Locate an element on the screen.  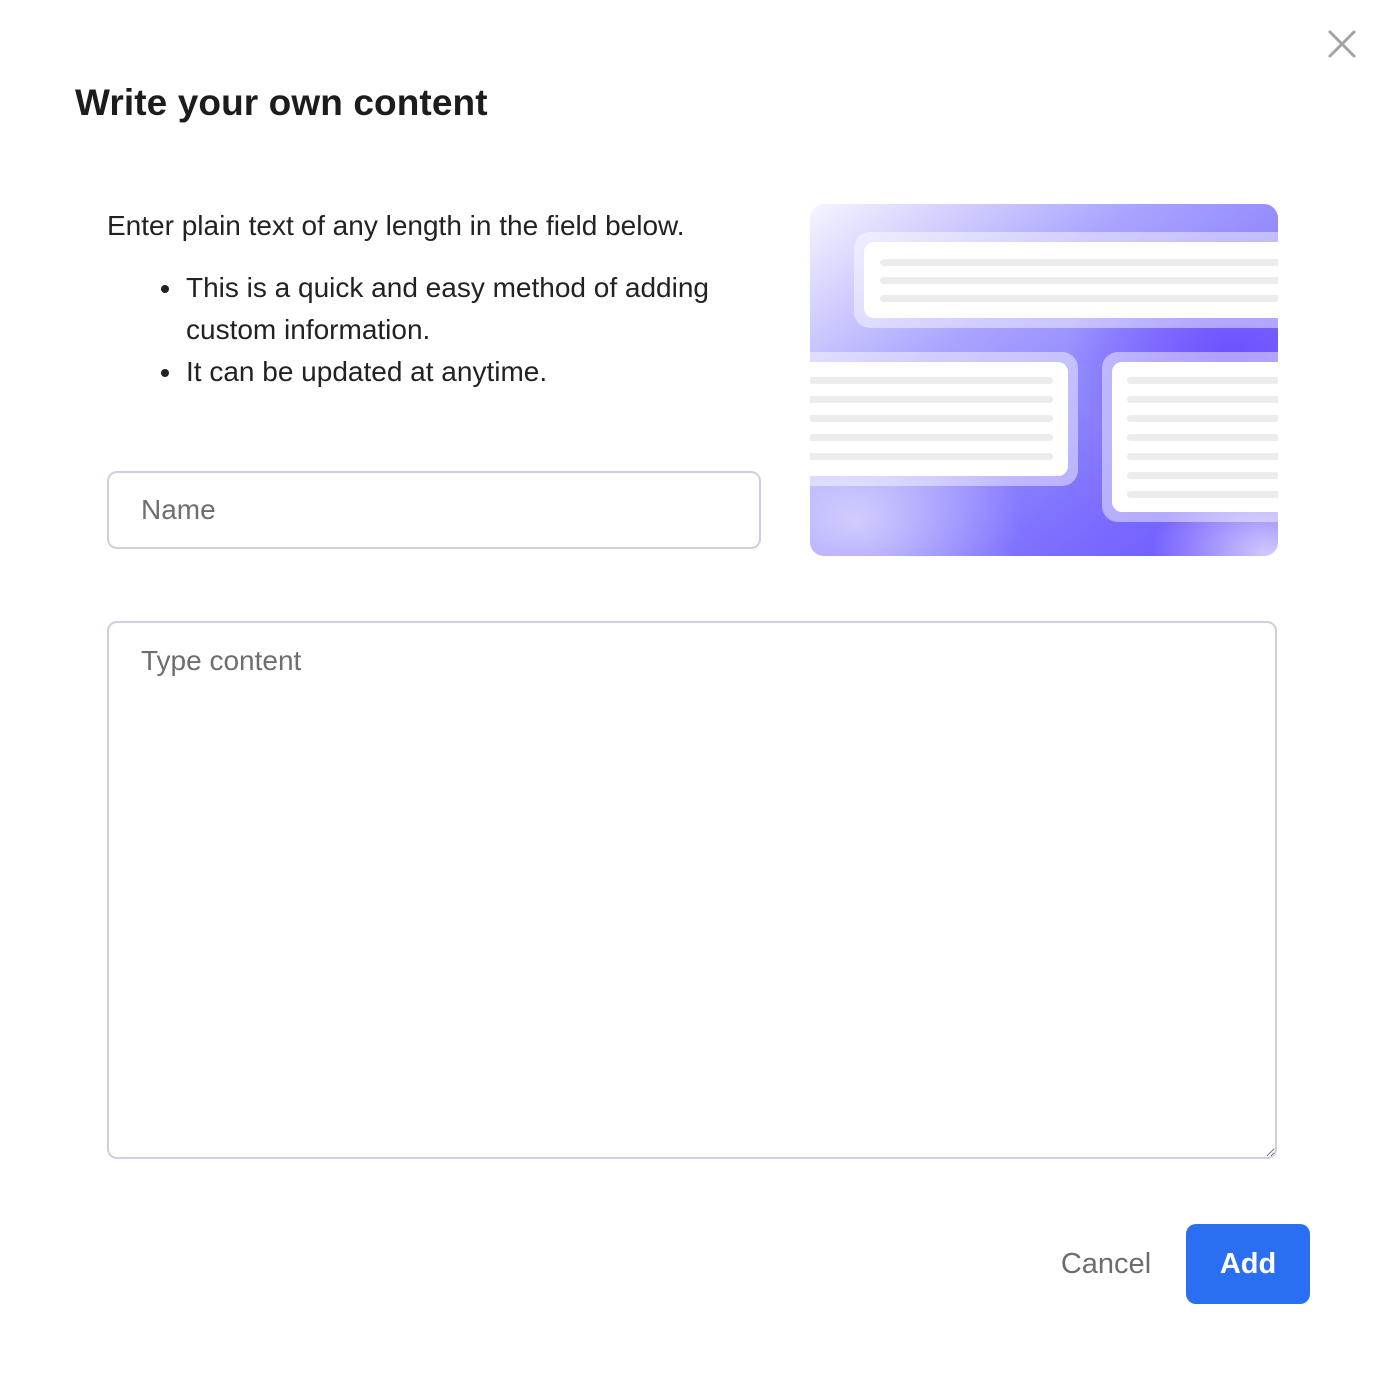
intro-bullet: It can be updated at anytime. is located at coordinates (474, 372).